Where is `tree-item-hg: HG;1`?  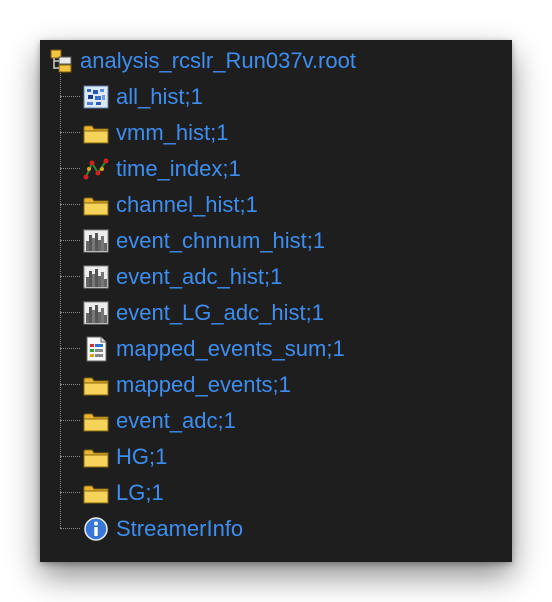 tree-item-hg: HG;1 is located at coordinates (113, 457).